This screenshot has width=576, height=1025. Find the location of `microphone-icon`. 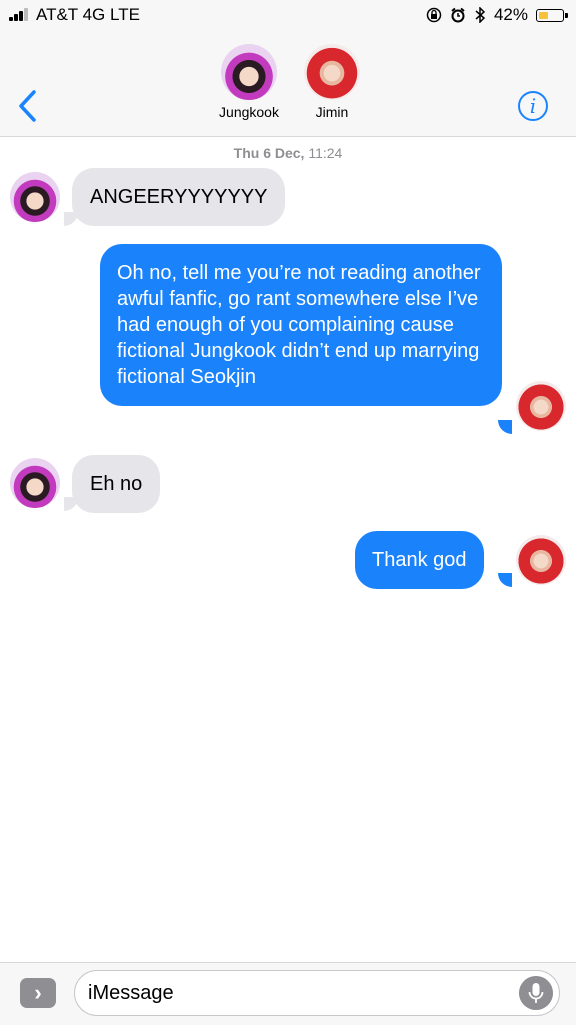

microphone-icon is located at coordinates (536, 993).